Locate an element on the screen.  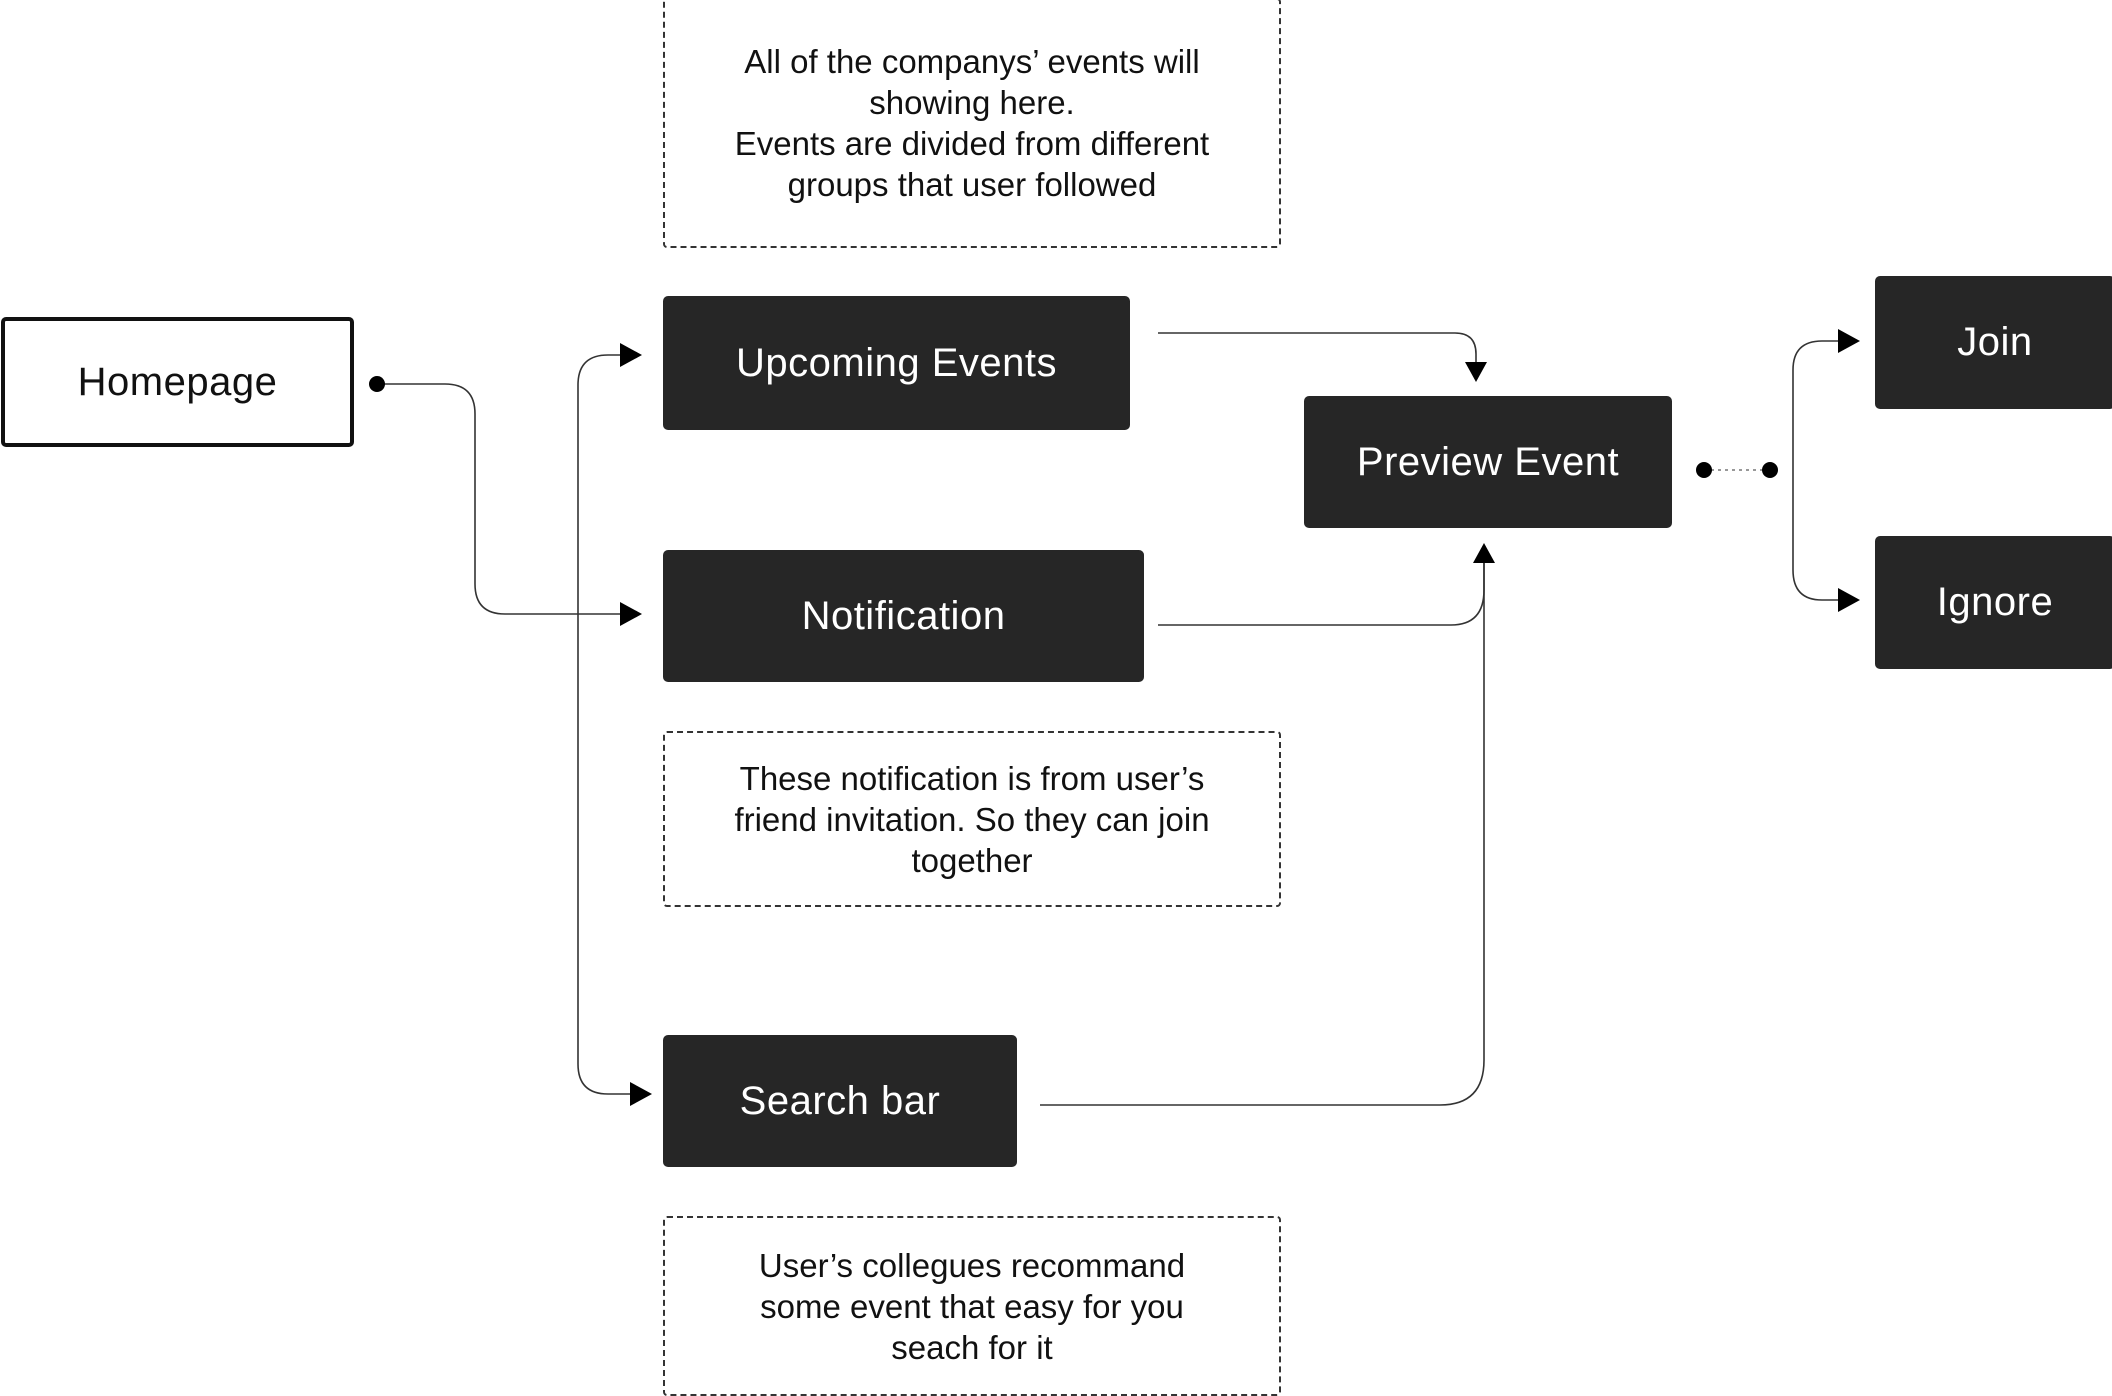
edge-to-ignore is located at coordinates (1815, 535).